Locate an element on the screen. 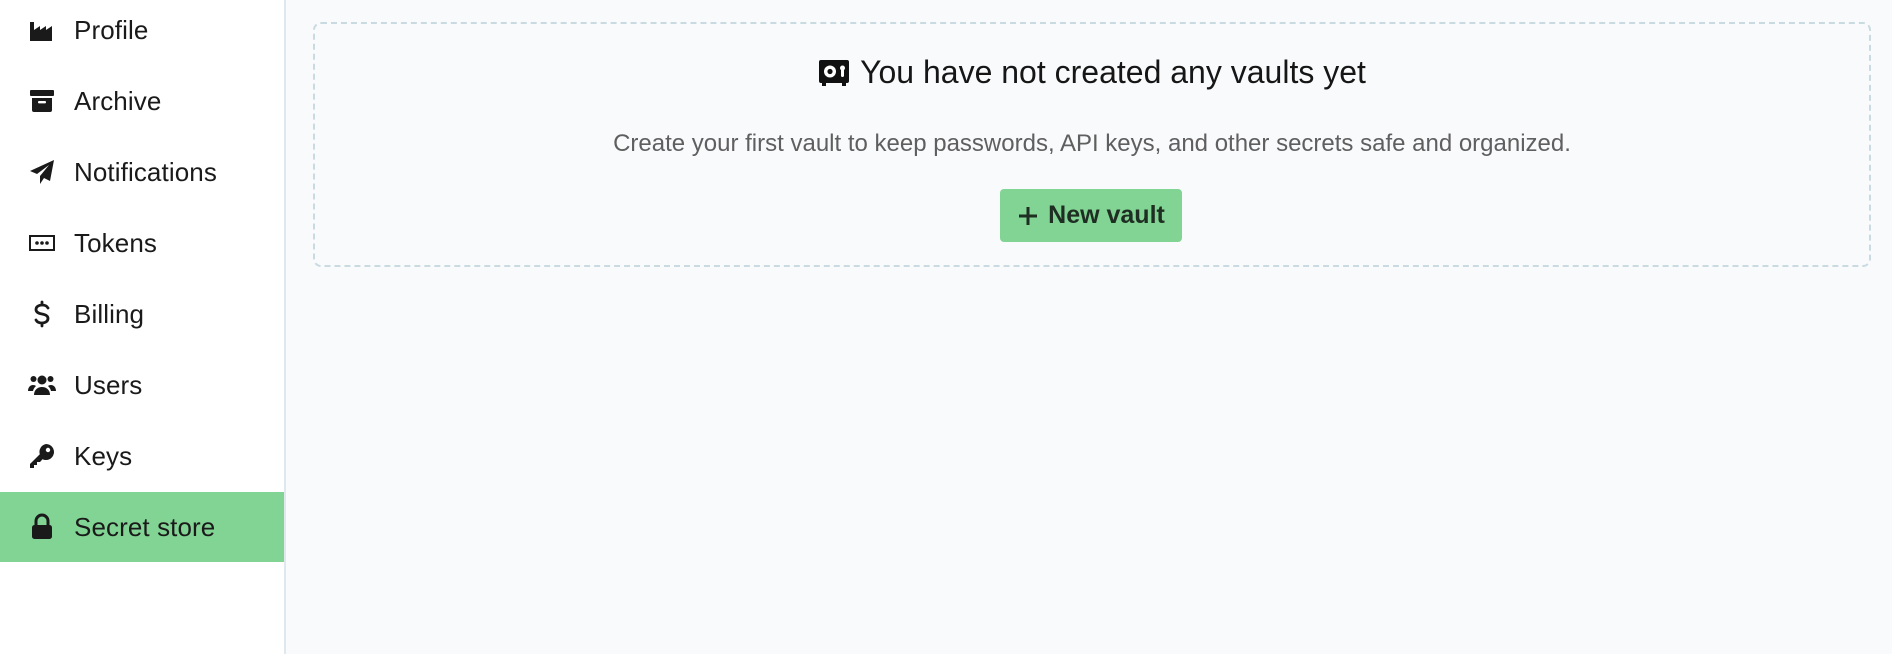 The width and height of the screenshot is (1892, 654). lock-icon is located at coordinates (42, 527).